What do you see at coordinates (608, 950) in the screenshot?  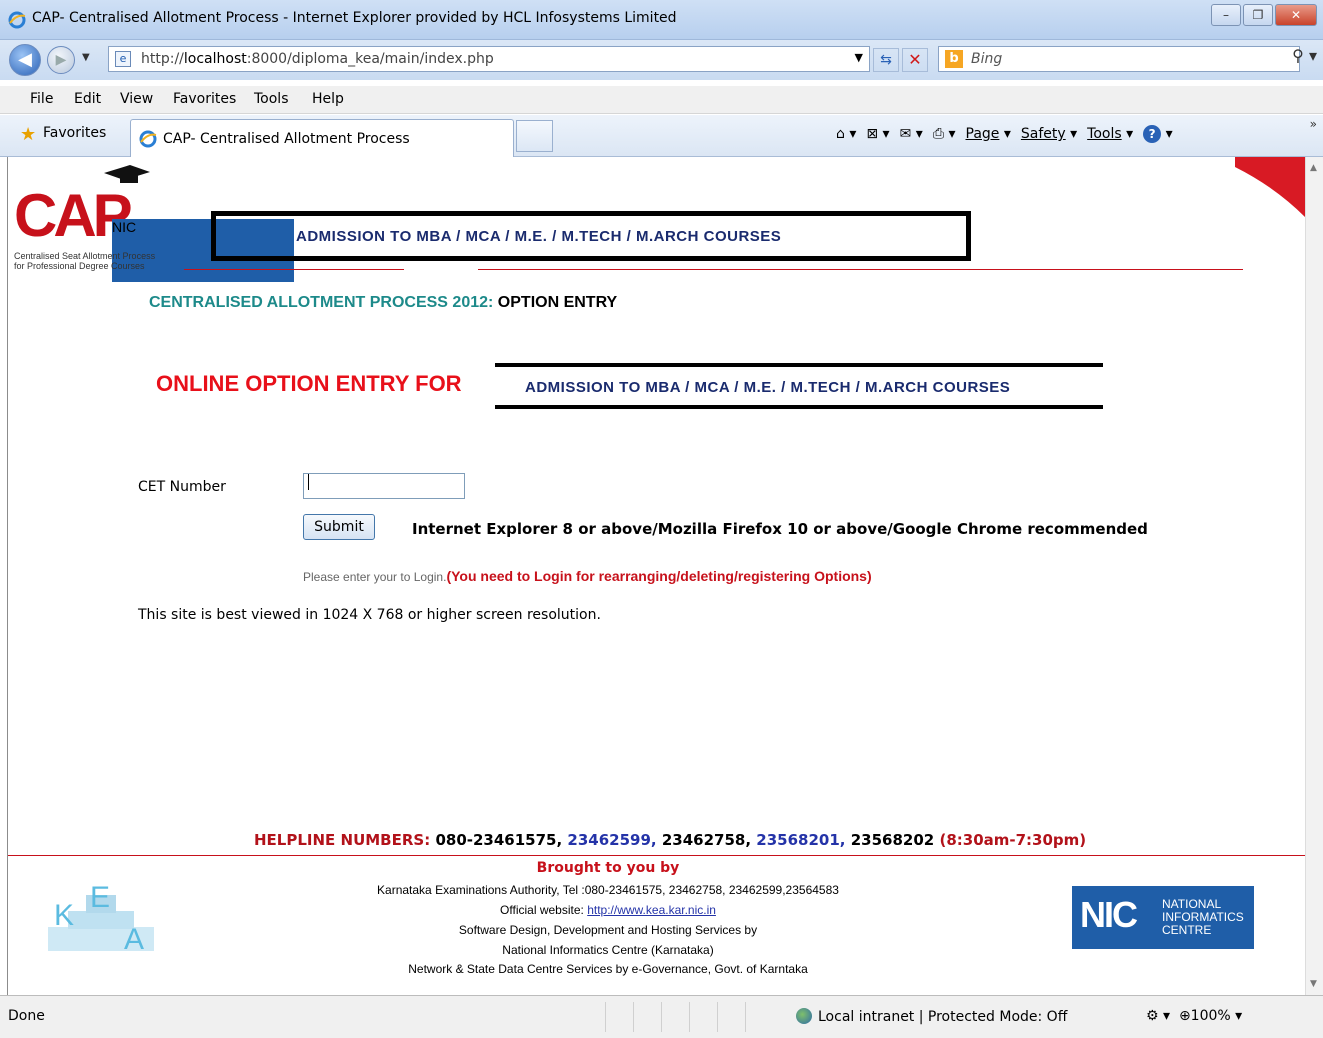 I see `footer-nic-line: National Informatics Centre (Karnataka)` at bounding box center [608, 950].